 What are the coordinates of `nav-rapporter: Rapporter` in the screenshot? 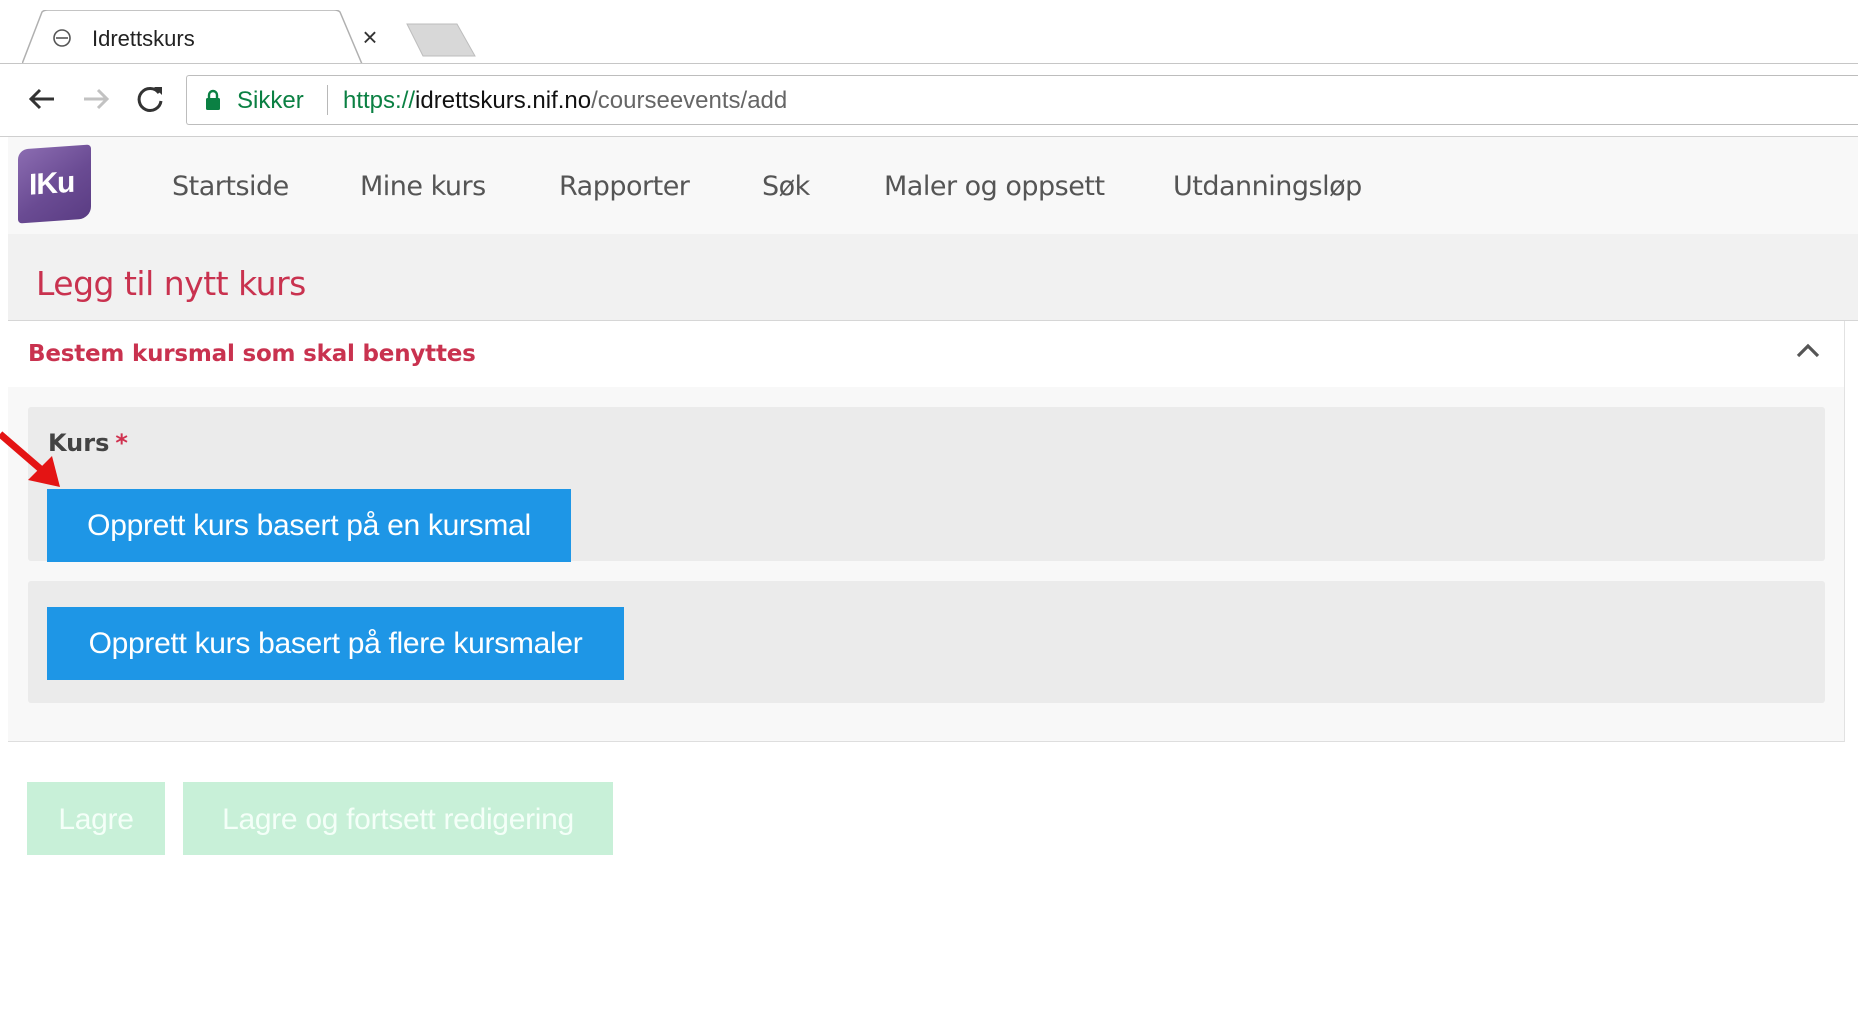 It's located at (624, 186).